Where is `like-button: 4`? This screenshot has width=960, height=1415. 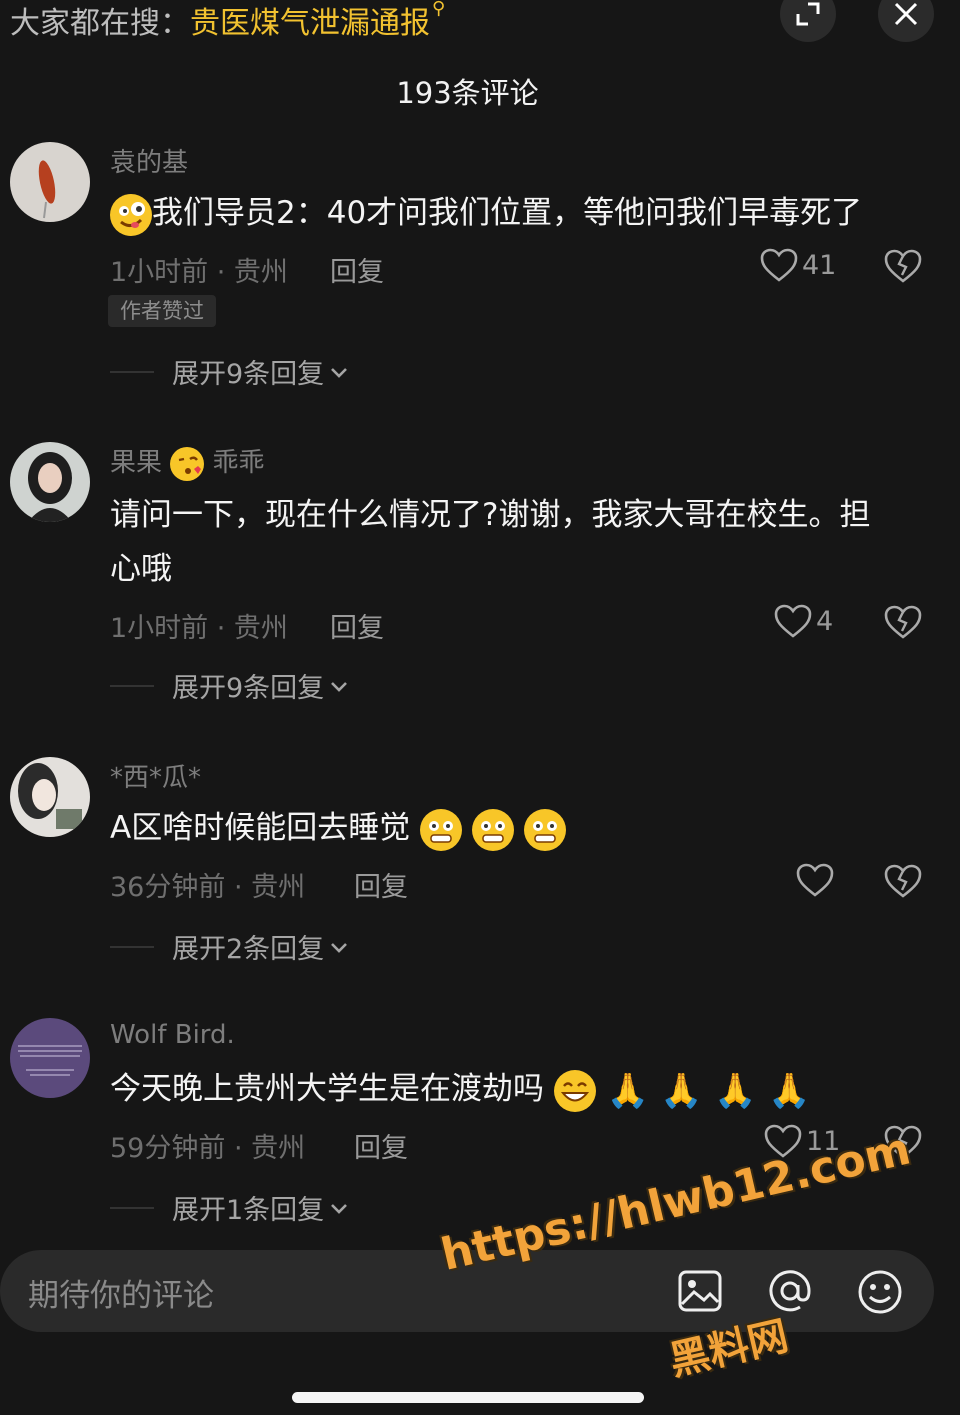 like-button: 4 is located at coordinates (803, 621).